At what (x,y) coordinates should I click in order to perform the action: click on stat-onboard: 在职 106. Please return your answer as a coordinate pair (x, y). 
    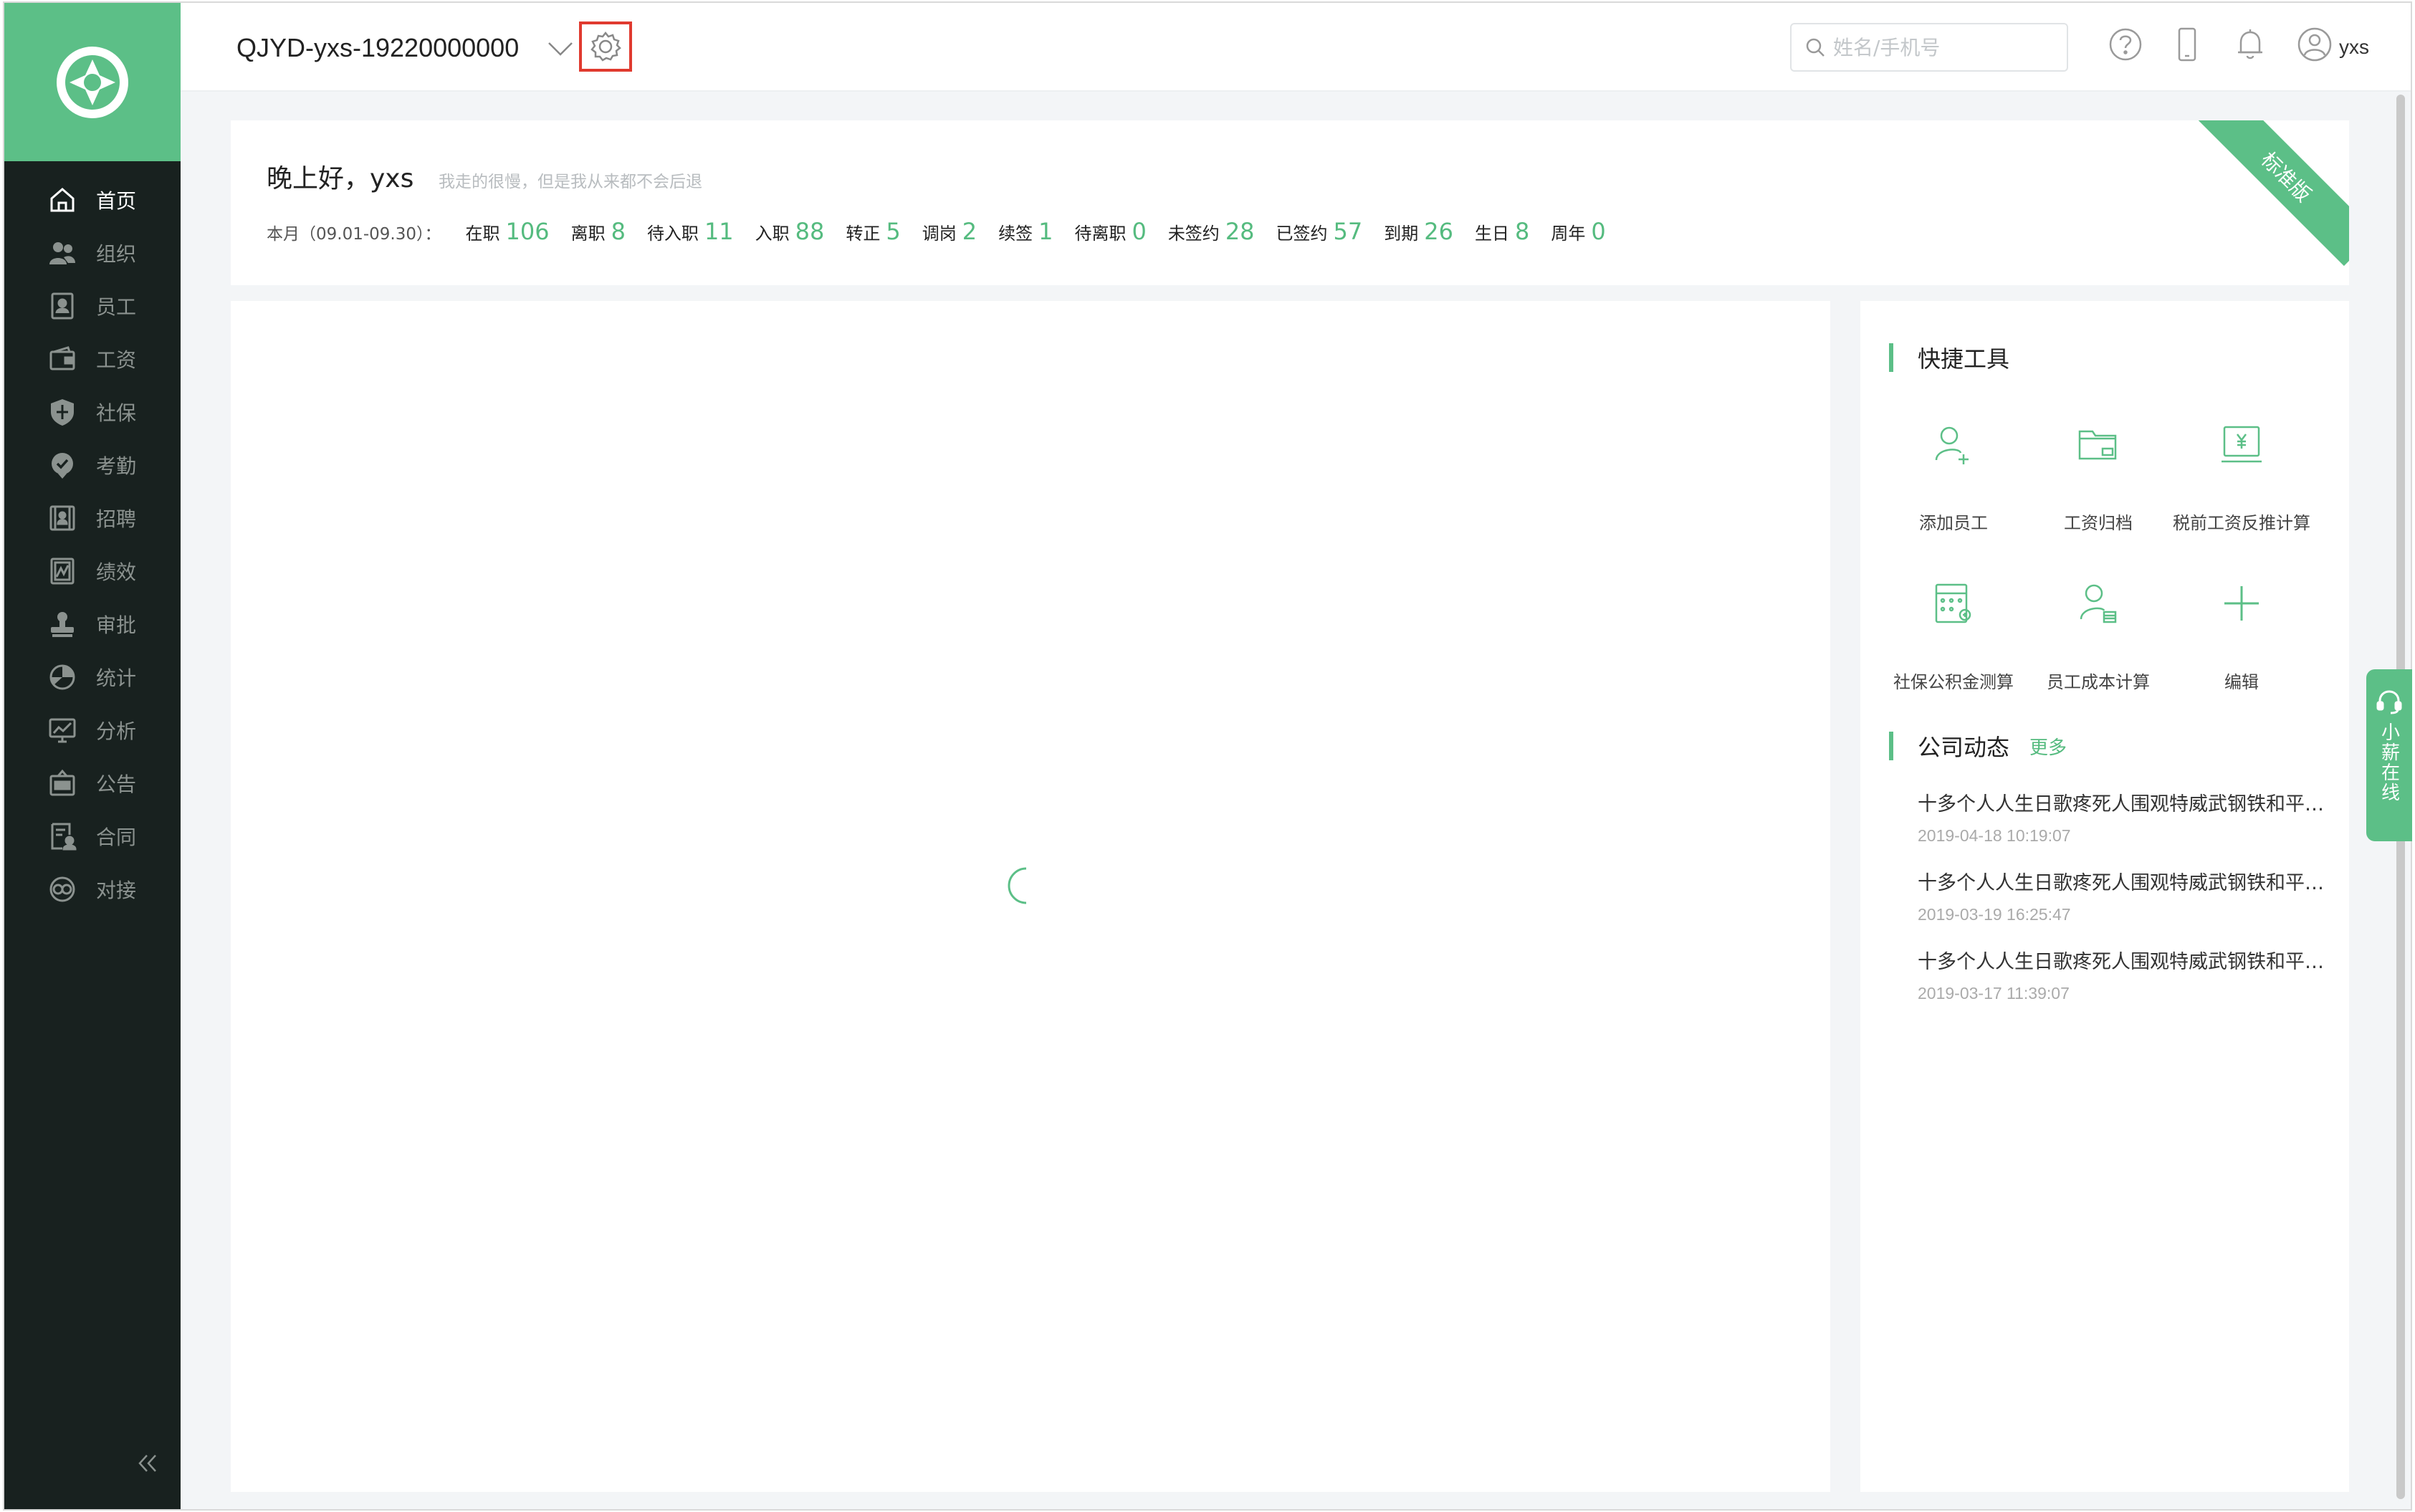
    Looking at the image, I should click on (508, 231).